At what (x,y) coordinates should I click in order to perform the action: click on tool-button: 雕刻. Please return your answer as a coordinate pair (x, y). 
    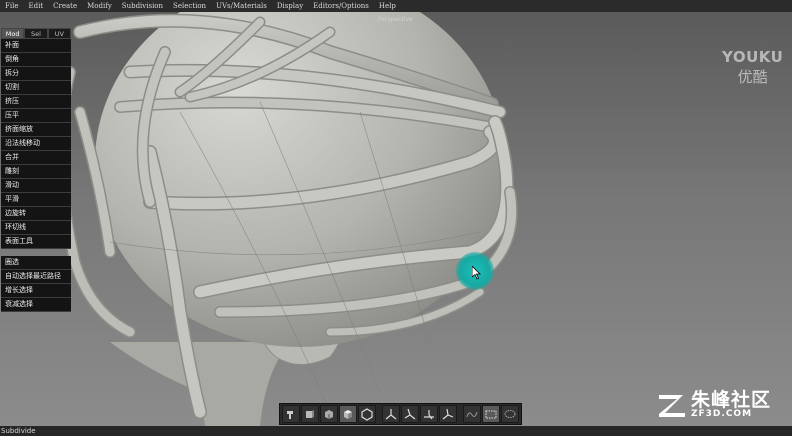
    Looking at the image, I should click on (36, 172).